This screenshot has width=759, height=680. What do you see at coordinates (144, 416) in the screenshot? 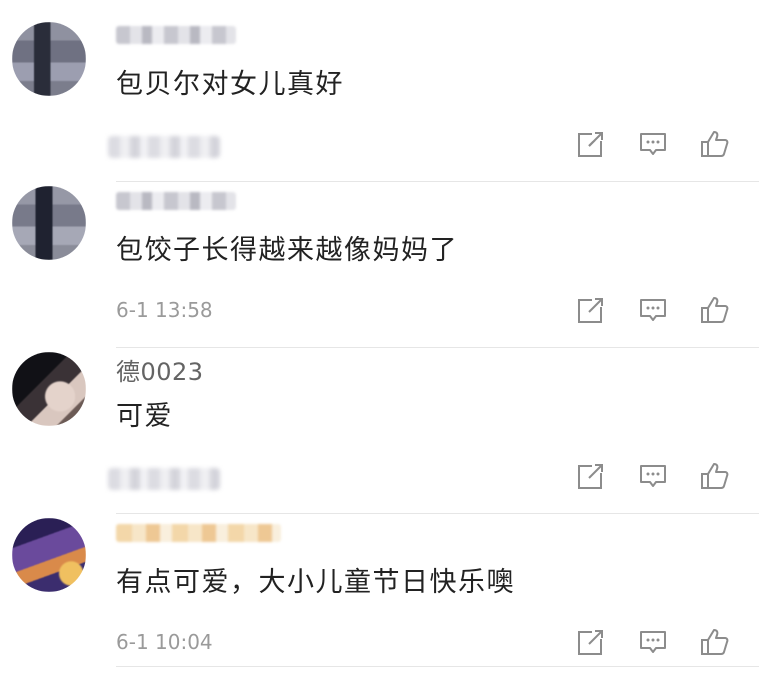
I see `comment-text: 可爱` at bounding box center [144, 416].